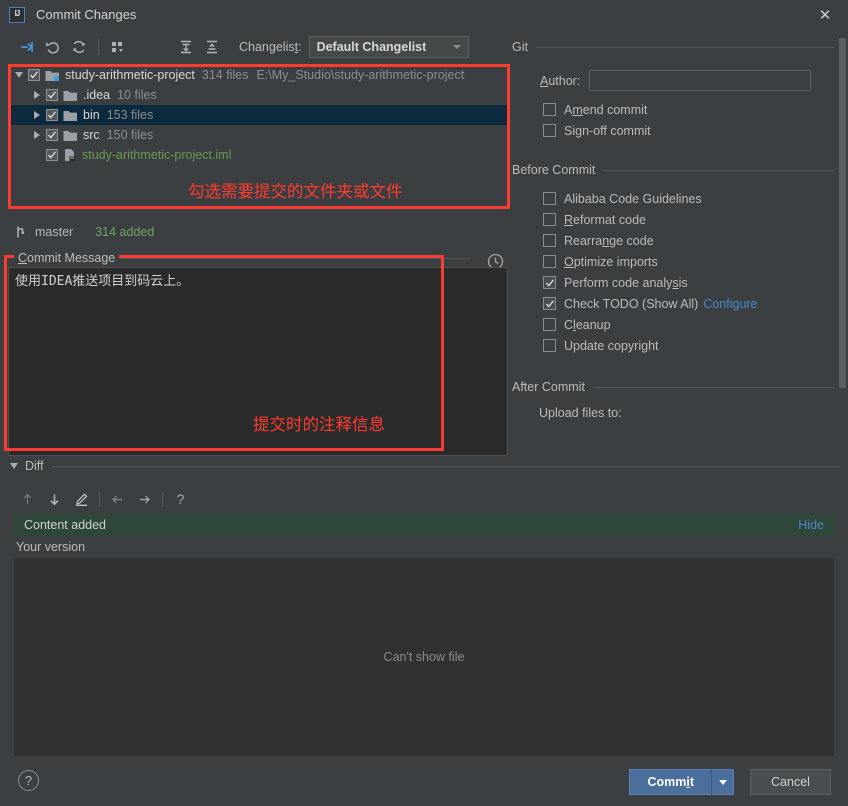 Image resolution: width=848 pixels, height=806 pixels. Describe the element at coordinates (225, 75) in the screenshot. I see `file-count: 314 files` at that location.